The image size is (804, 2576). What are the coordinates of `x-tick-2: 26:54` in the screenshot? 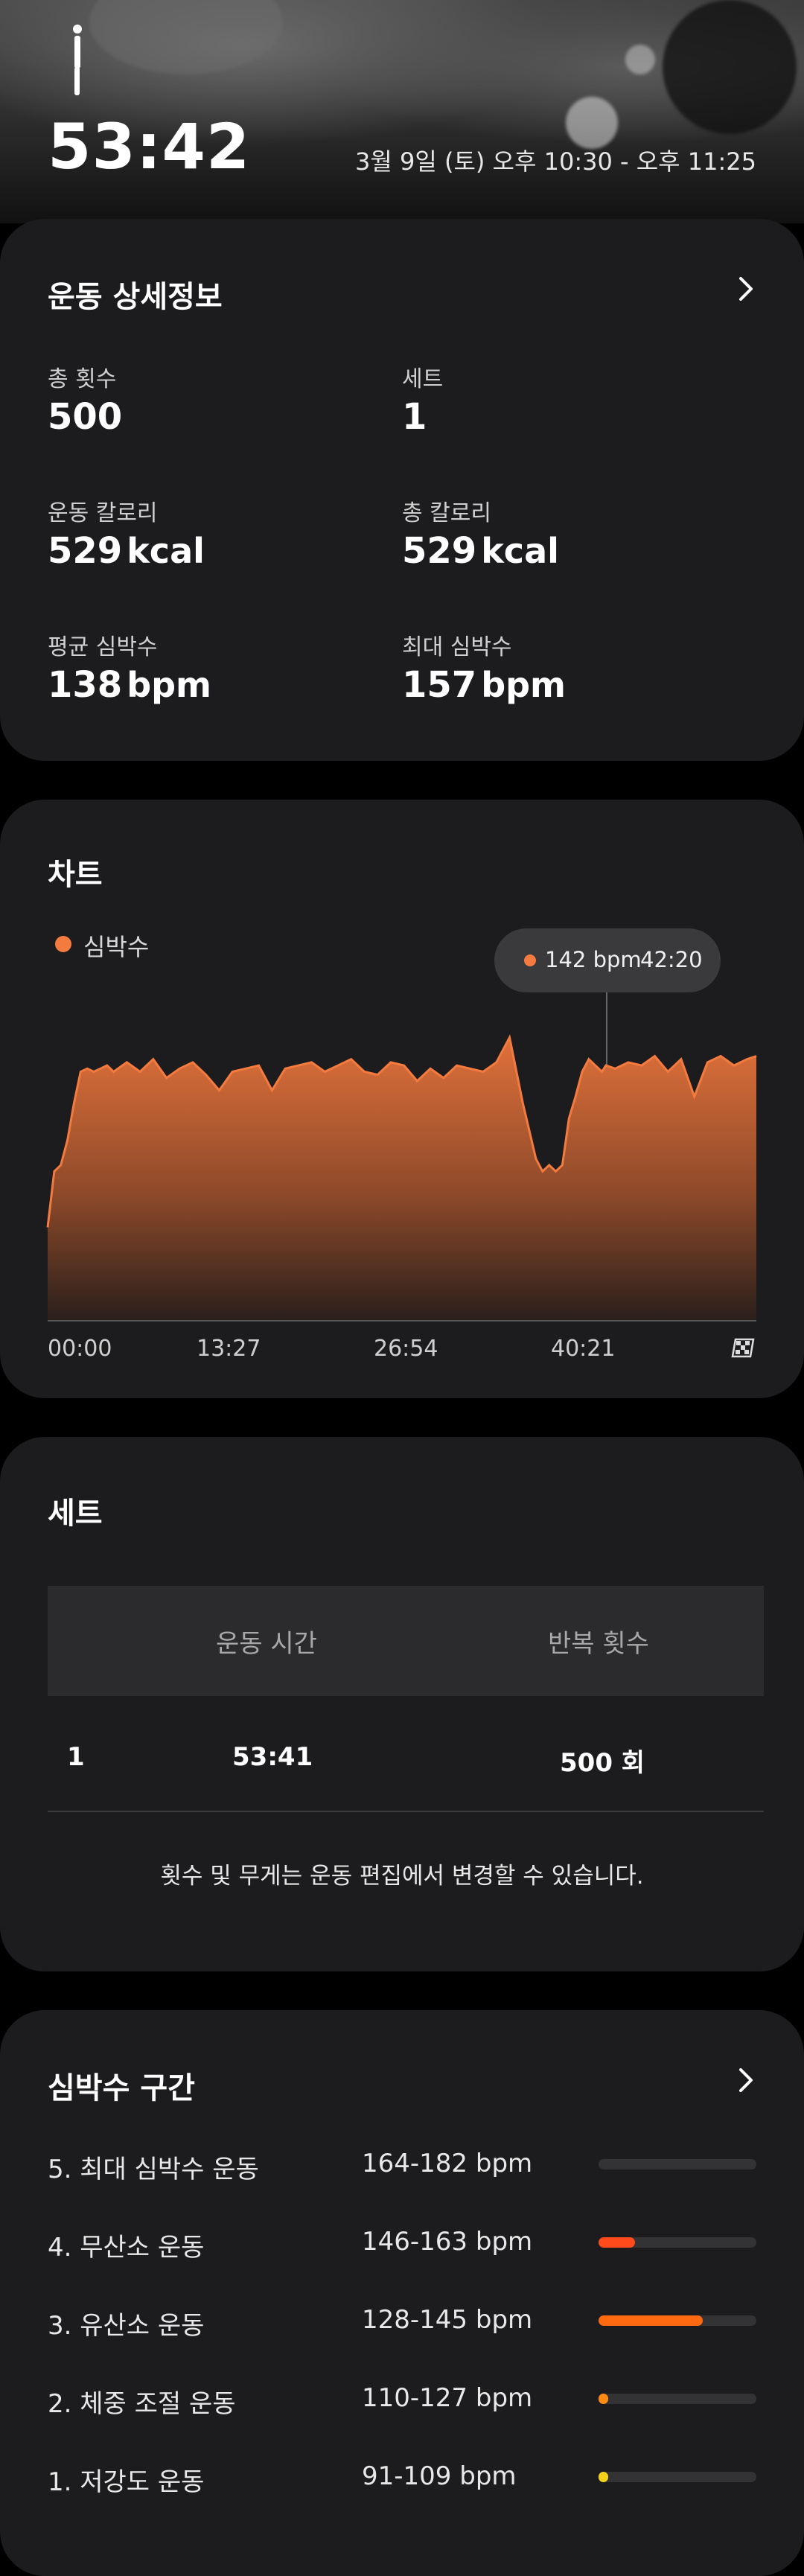 It's located at (406, 1349).